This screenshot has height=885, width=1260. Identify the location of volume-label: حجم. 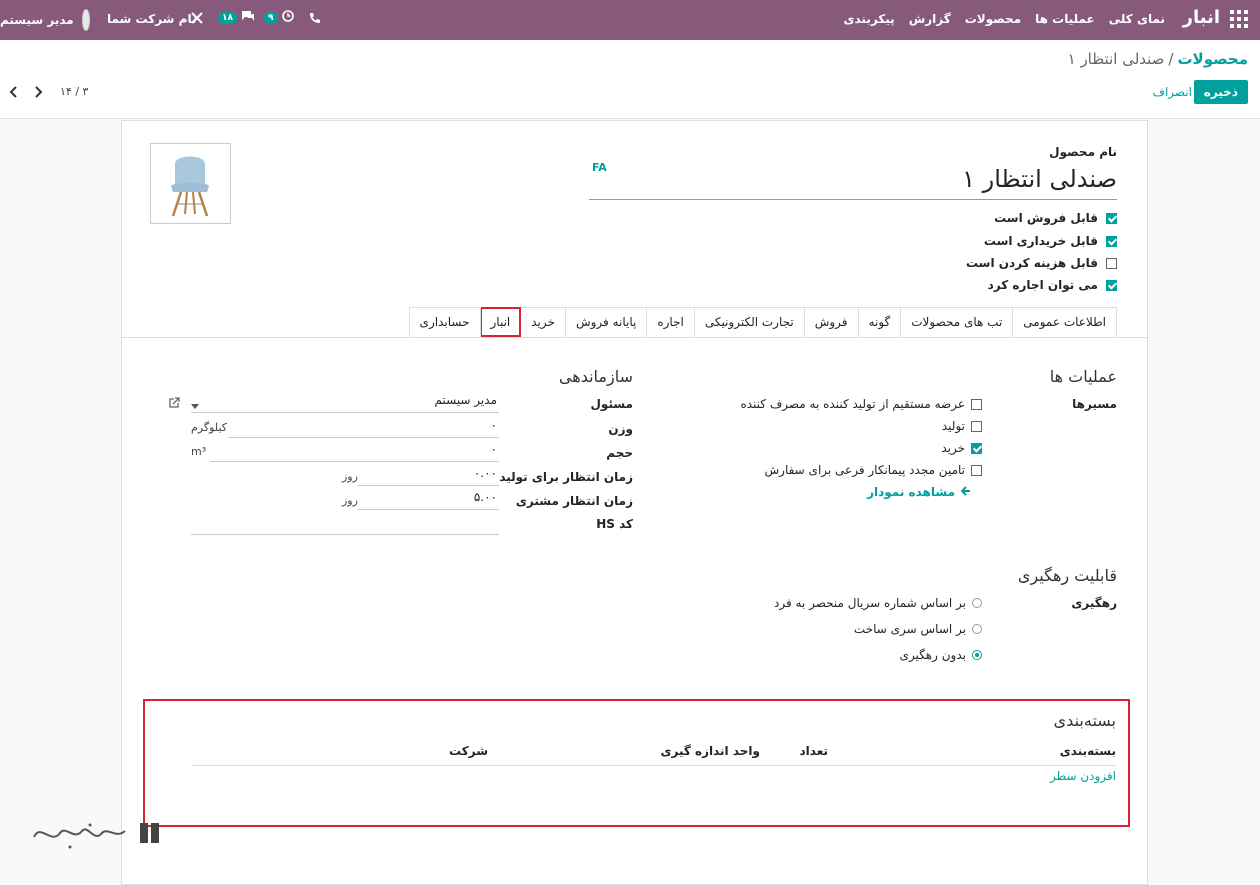
(619, 453).